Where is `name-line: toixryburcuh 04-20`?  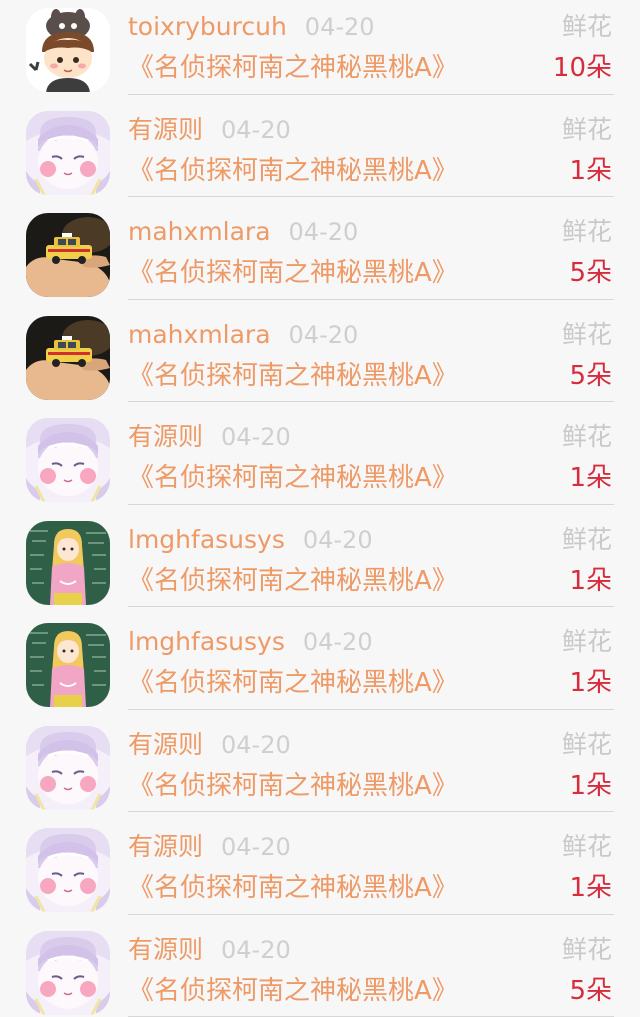
name-line: toixryburcuh 04-20 is located at coordinates (251, 27).